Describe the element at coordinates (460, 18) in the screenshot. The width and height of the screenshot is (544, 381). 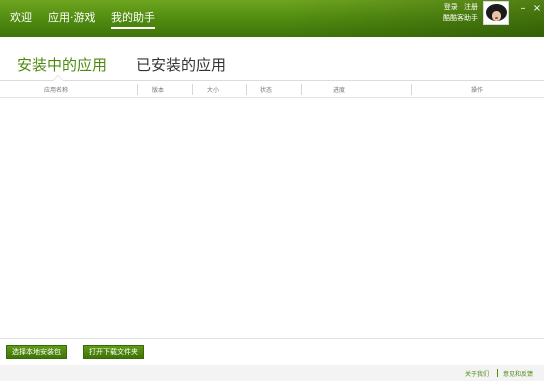
I see `account-nickname: 酷酷客助手` at that location.